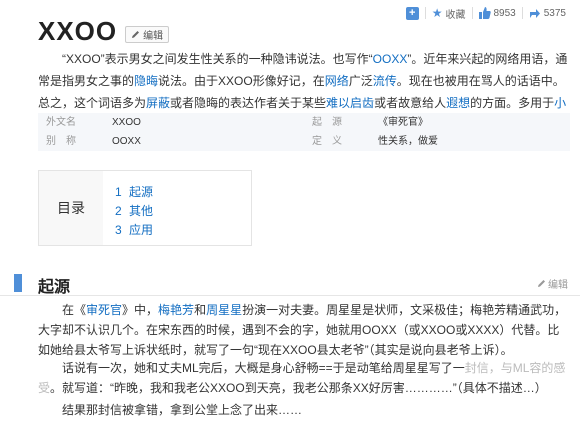  I want to click on add-icon: +, so click(412, 13).